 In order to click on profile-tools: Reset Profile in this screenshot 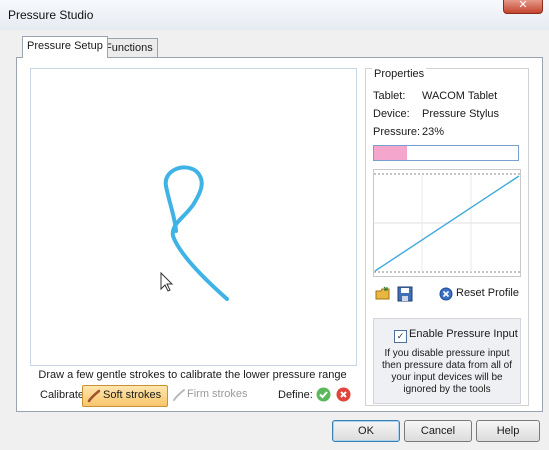, I will do `click(446, 295)`.